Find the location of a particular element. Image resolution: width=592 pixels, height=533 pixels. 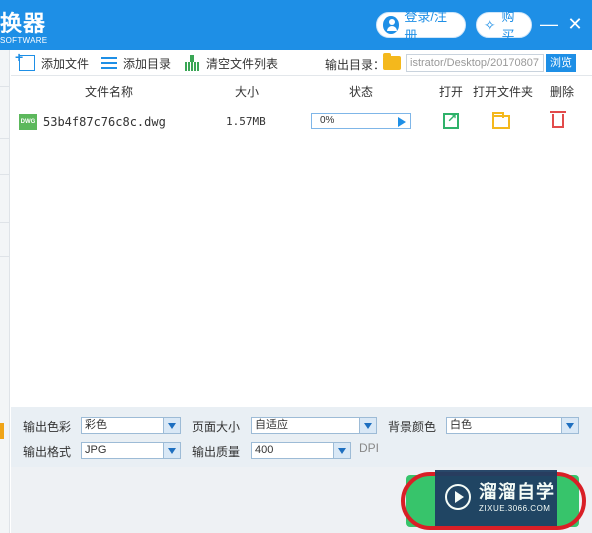

app-subtitle: SOFTWARE is located at coordinates (24, 40).